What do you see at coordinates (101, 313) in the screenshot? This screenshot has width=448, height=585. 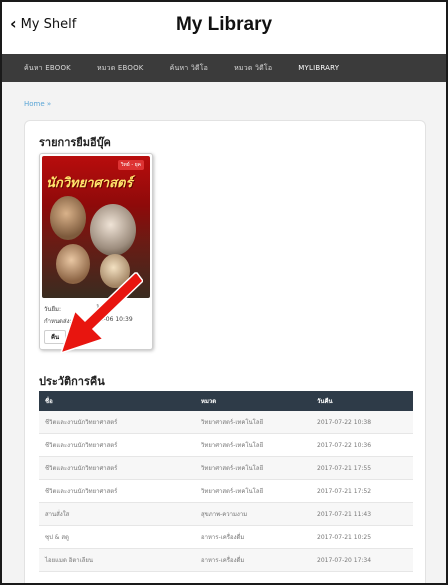 I see `annotation-arrow-icon` at bounding box center [101, 313].